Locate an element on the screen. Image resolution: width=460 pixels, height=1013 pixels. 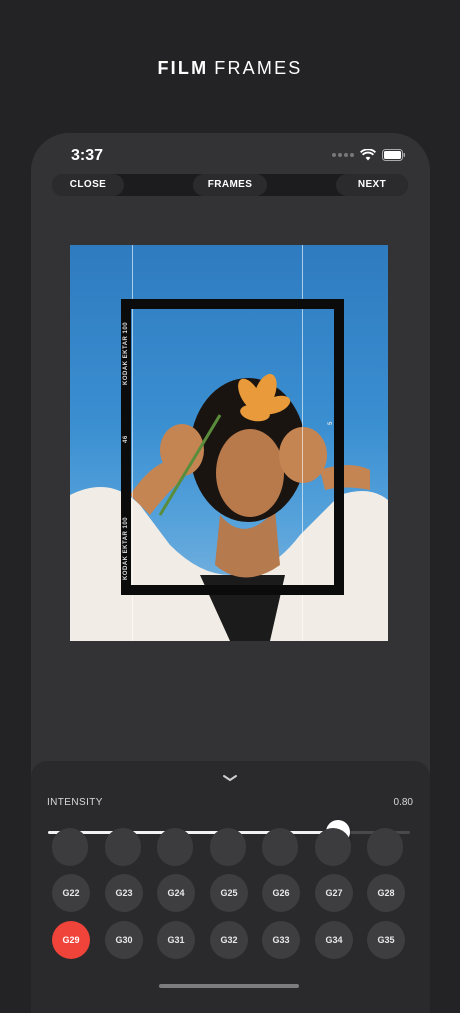
intensity-label: INTENSITY is located at coordinates (75, 802).